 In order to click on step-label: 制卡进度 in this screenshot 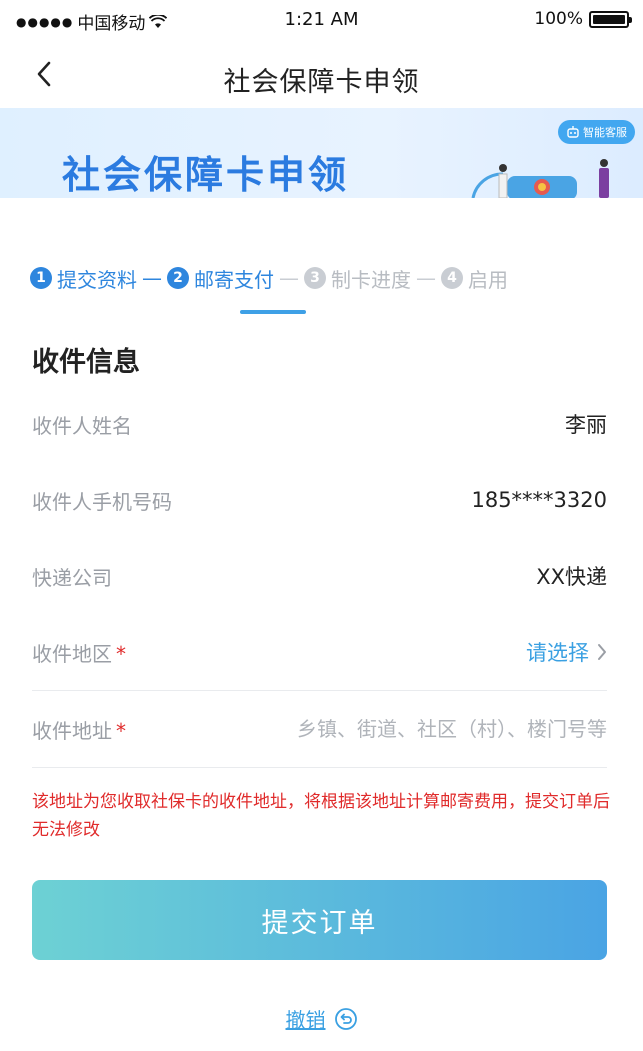, I will do `click(371, 279)`.